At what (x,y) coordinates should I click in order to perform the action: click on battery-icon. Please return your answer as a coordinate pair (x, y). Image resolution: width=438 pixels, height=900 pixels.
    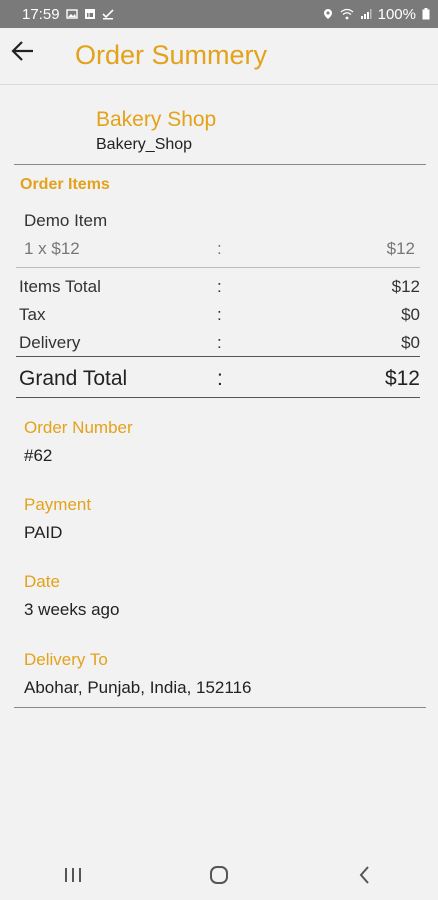
    Looking at the image, I should click on (426, 14).